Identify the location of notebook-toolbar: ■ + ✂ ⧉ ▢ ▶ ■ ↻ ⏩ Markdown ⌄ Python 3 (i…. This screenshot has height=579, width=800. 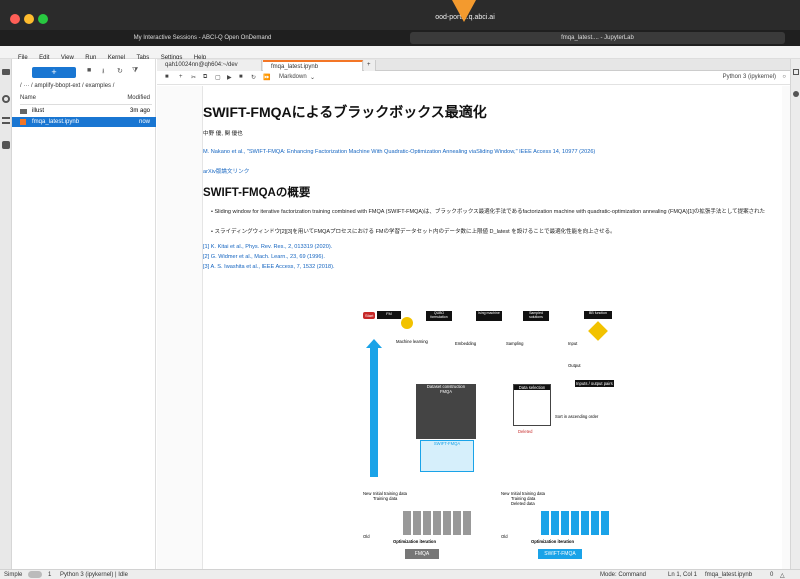
(473, 78).